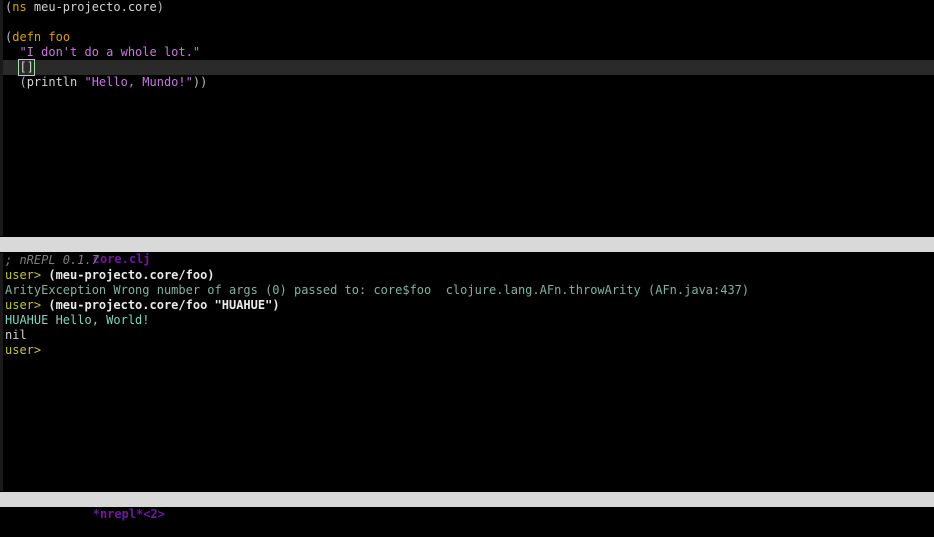 This screenshot has height=537, width=934. What do you see at coordinates (468, 52) in the screenshot?
I see `code-line: "I don't do a whole lot."` at bounding box center [468, 52].